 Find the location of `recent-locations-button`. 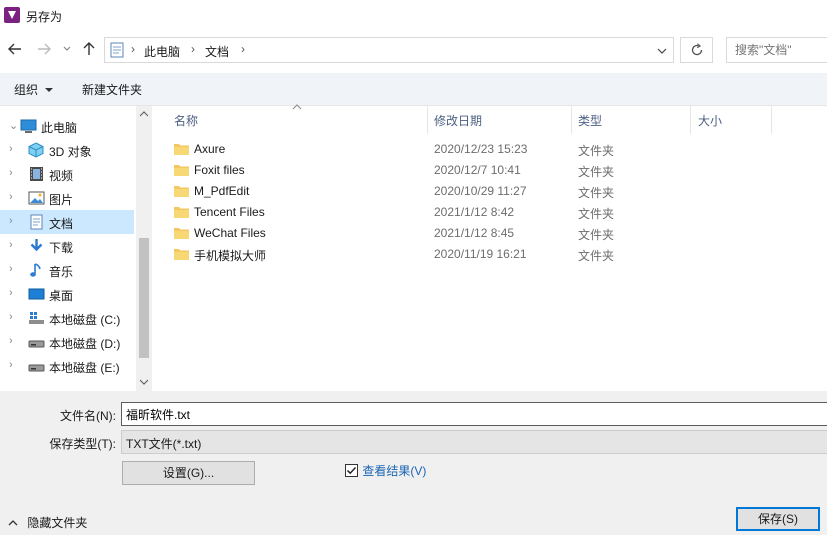

recent-locations-button is located at coordinates (67, 51).